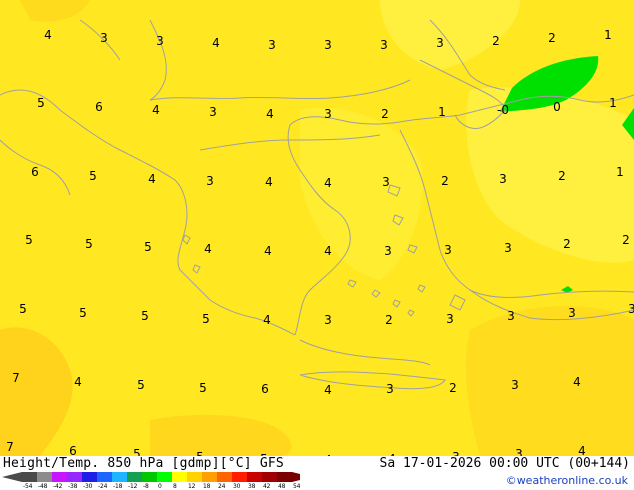  I want to click on colorbar-tick-label: -54, so click(28, 486).